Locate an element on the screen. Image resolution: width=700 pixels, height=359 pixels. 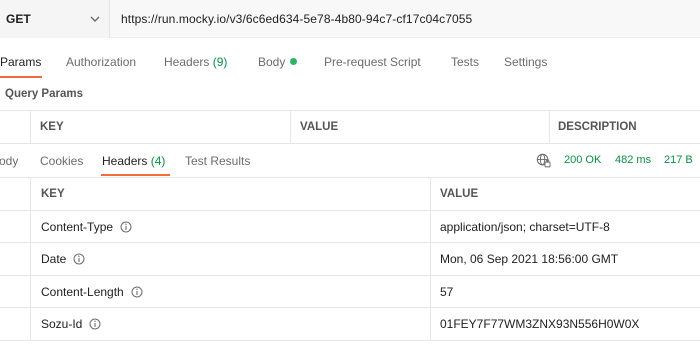
resp-tab-body-label: Body is located at coordinates (9, 161).